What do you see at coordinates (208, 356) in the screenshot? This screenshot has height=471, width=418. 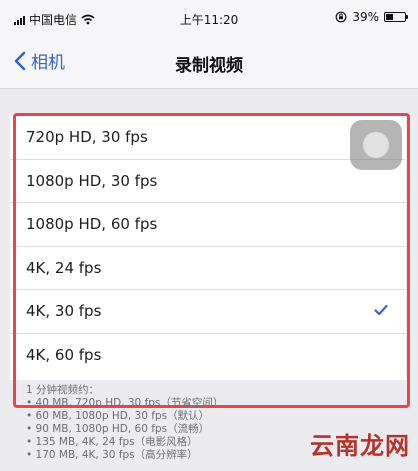 I see `option-row: 4K, 60 fps` at bounding box center [208, 356].